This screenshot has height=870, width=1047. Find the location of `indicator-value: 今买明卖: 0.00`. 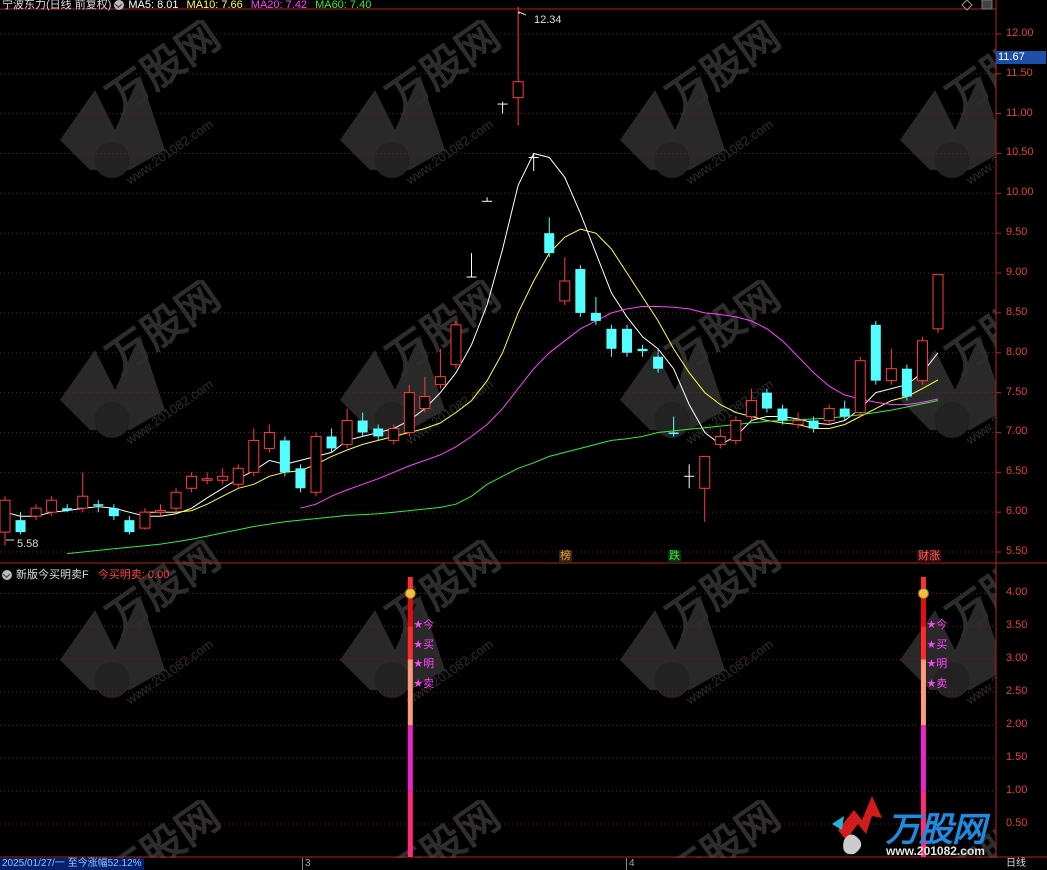

indicator-value: 今买明卖: 0.00 is located at coordinates (133, 575).